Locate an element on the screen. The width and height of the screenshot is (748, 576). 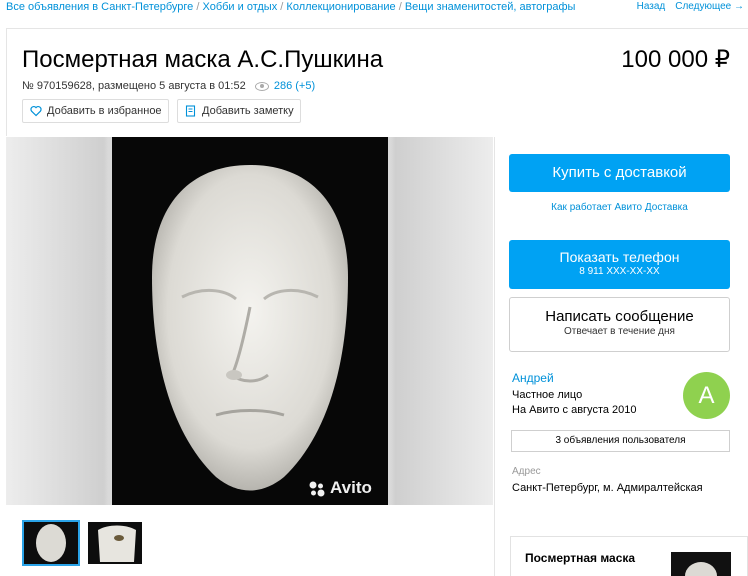
favorites-label: Добавить в избранное is located at coordinates (104, 111).